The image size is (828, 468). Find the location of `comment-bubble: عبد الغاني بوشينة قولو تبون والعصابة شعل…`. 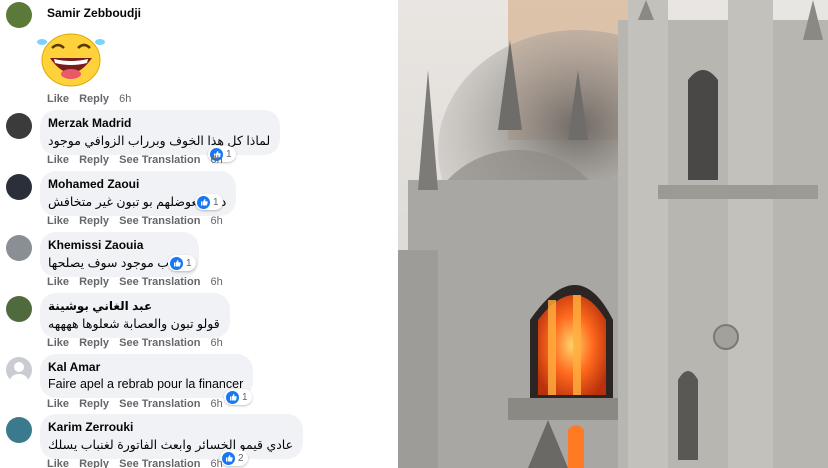

comment-bubble: عبد الغاني بوشينة قولو تبون والعصابة شعل… is located at coordinates (135, 315).